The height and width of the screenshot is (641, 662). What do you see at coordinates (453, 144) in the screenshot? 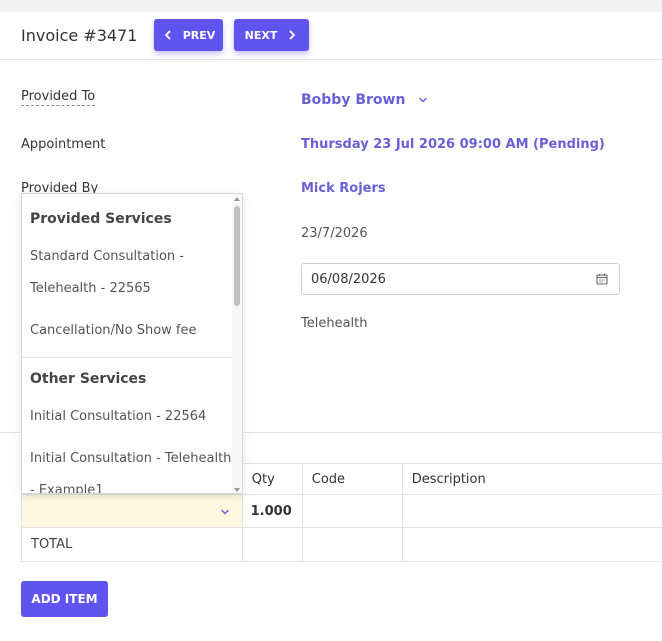
I see `appointment-link: Thursday 23 Jul 2026 09:00 AM (Pending)` at bounding box center [453, 144].